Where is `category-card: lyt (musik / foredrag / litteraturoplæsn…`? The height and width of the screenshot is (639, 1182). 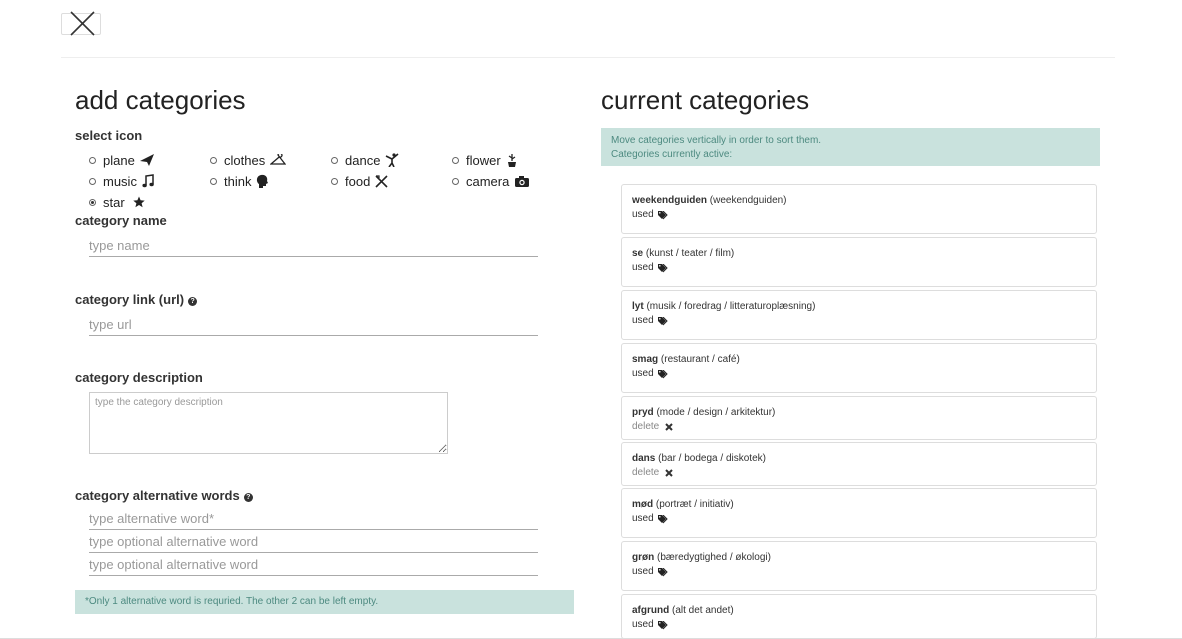
category-card: lyt (musik / foredrag / litteraturoplæsn… is located at coordinates (859, 315).